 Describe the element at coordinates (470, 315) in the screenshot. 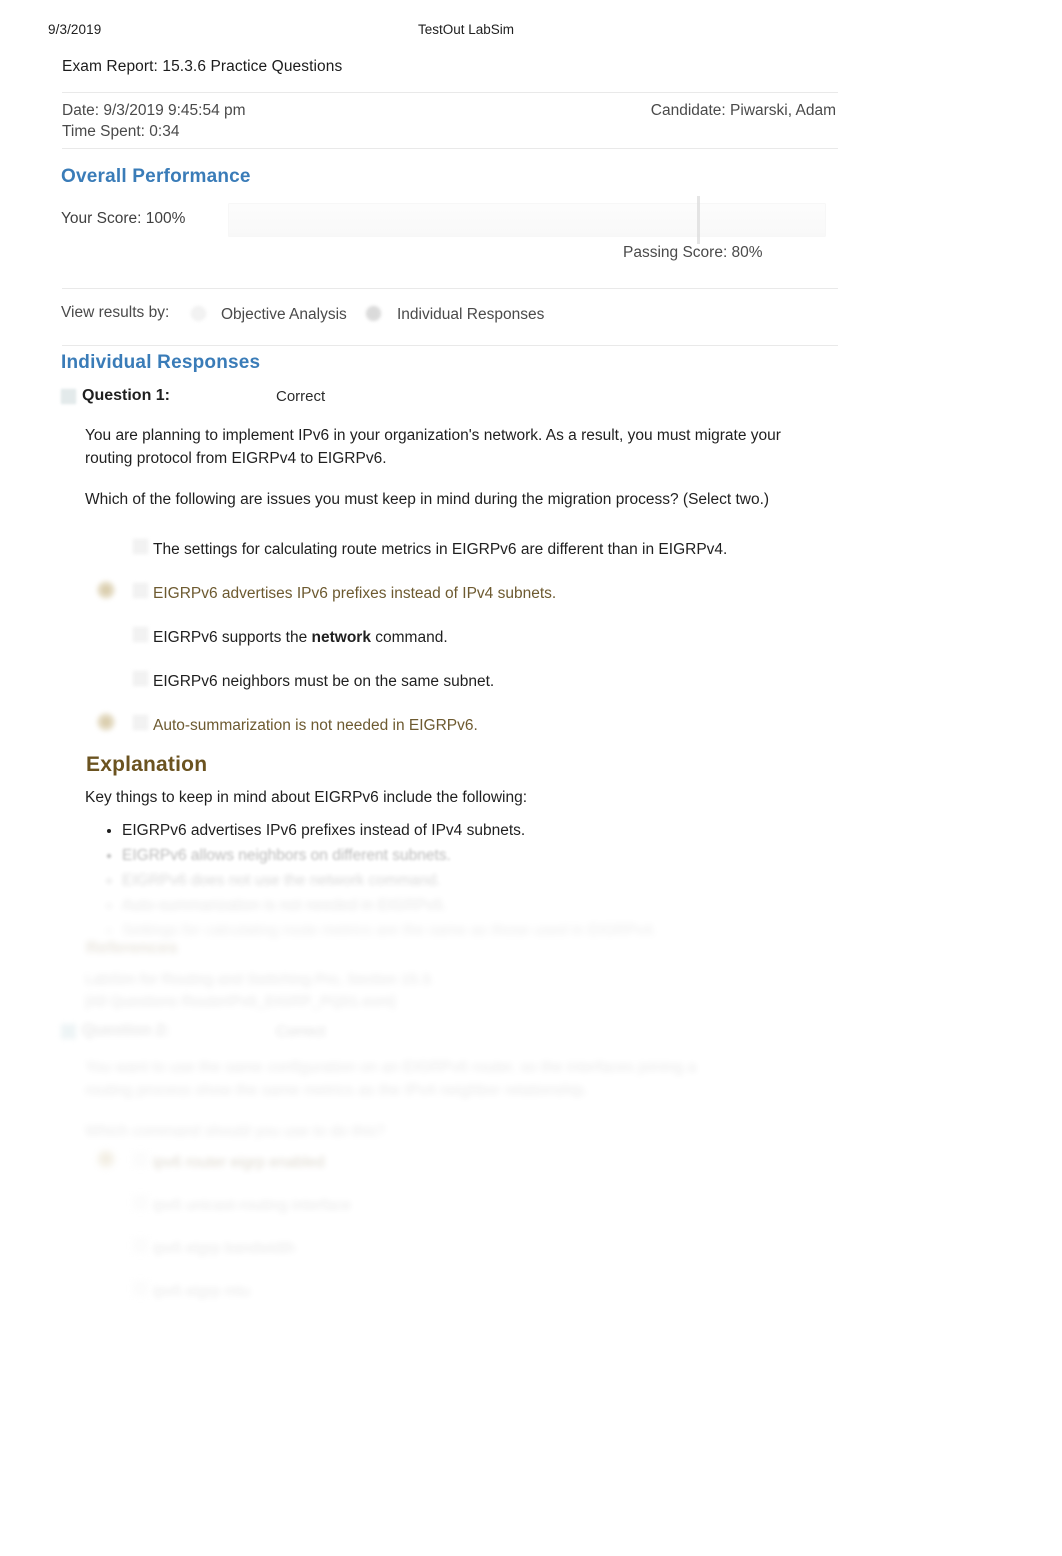

I see `radio-label-individual-responses: Individual Responses` at that location.